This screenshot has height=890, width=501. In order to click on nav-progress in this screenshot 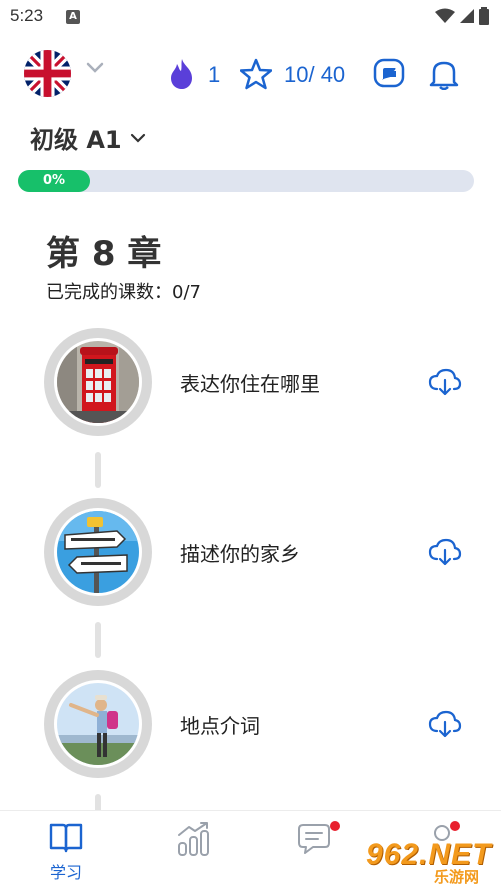, I will do `click(194, 841)`.